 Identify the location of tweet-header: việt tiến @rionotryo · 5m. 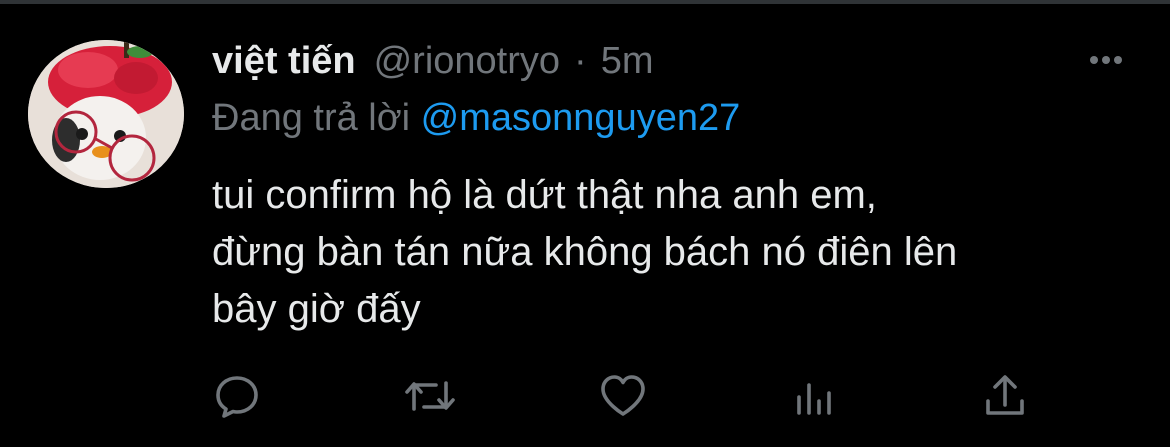
(432, 61).